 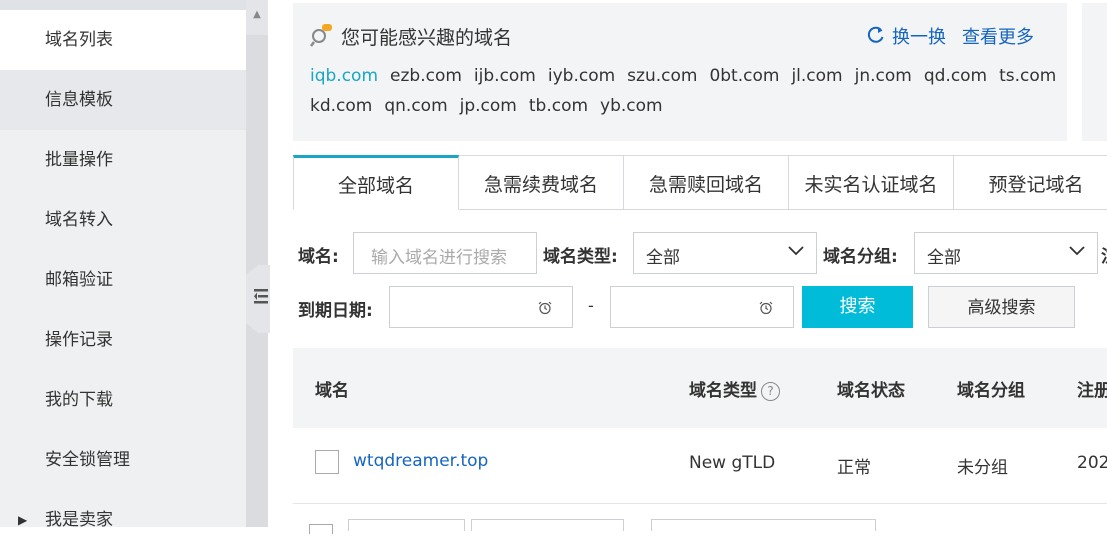 I want to click on column-header-group: 域名分组, so click(x=991, y=391).